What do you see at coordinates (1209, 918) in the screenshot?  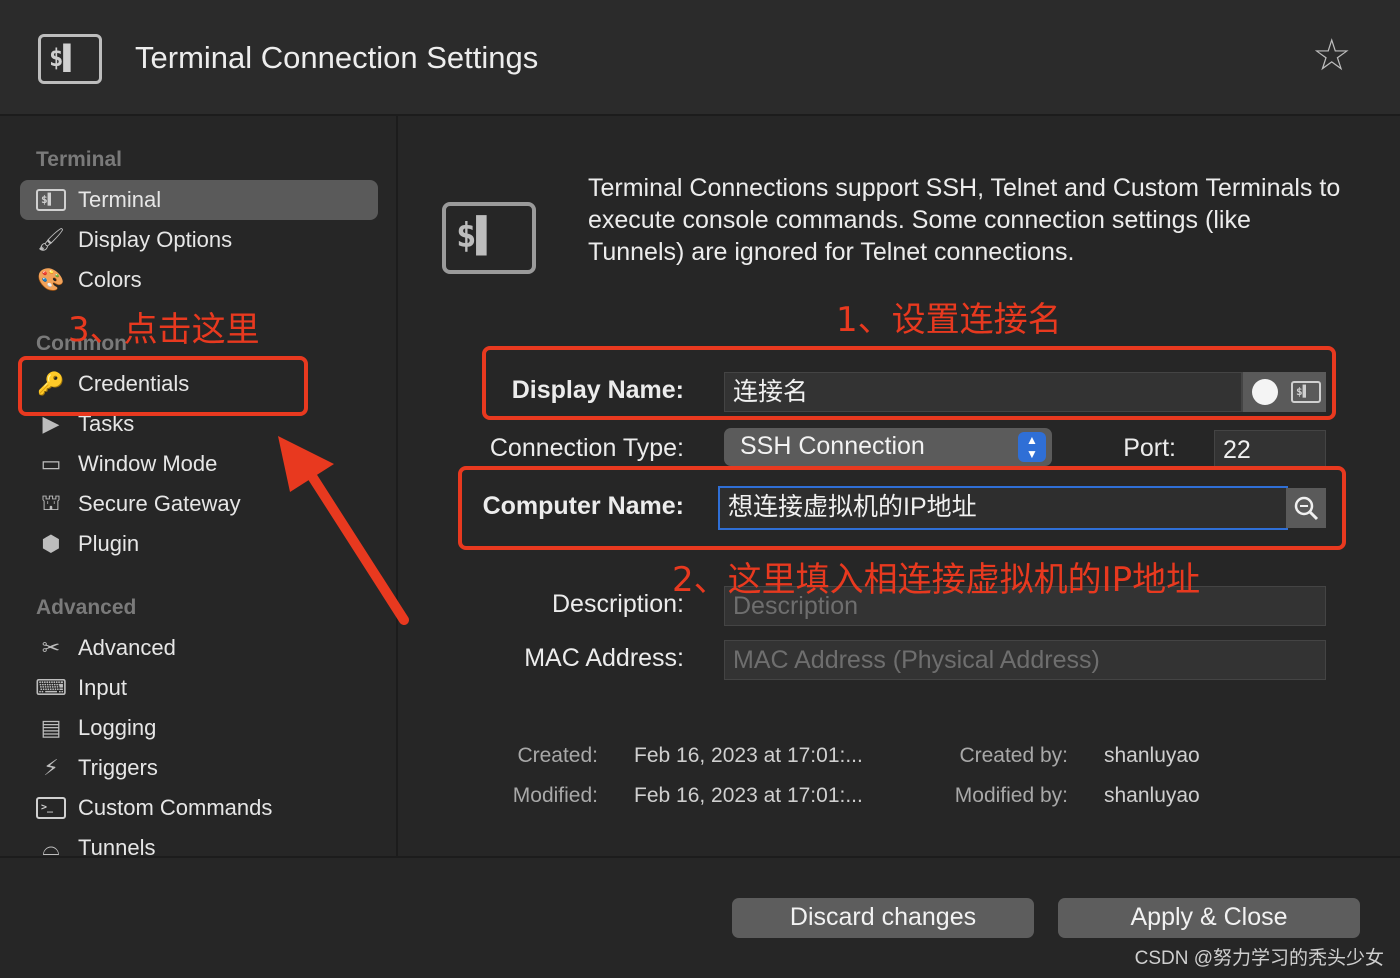 I see `apply-close-button: Apply & Close` at bounding box center [1209, 918].